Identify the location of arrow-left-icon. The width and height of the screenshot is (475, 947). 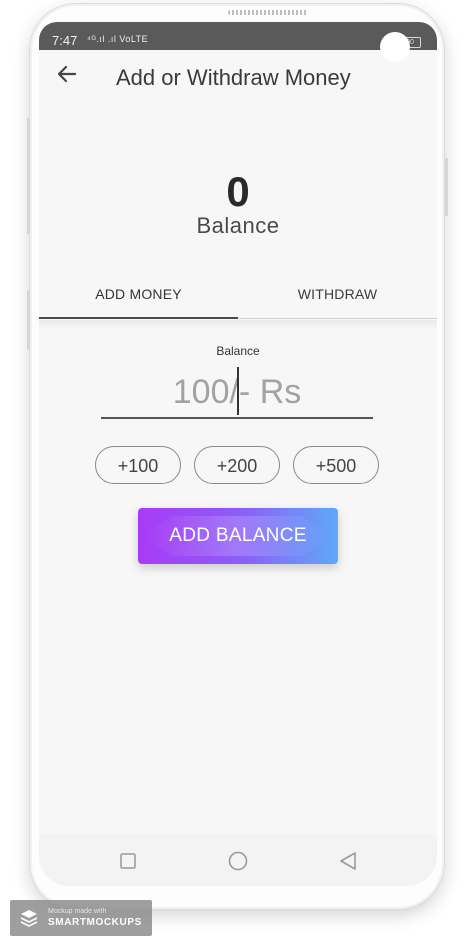
(67, 74).